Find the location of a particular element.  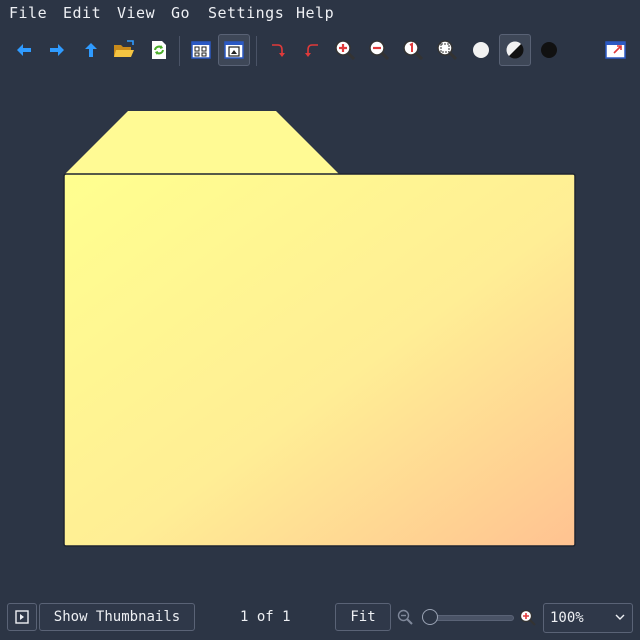

open-button is located at coordinates (124, 50).